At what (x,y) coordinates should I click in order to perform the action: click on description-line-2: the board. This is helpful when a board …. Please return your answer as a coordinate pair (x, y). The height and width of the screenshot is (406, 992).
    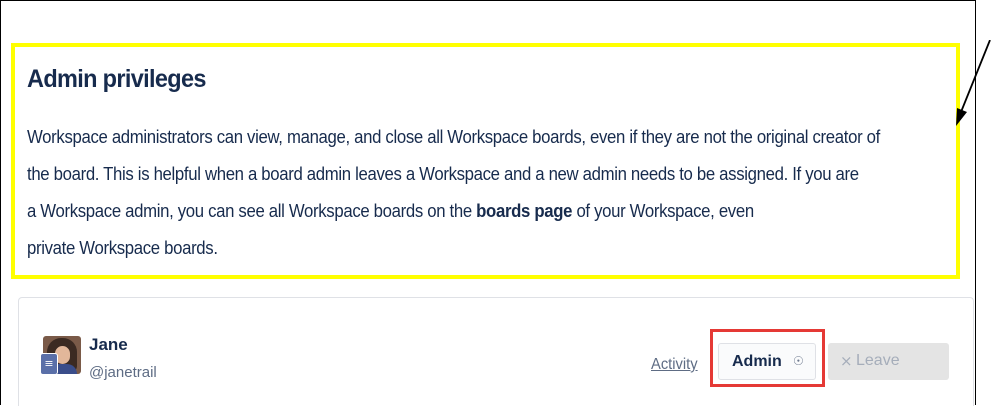
    Looking at the image, I should click on (443, 174).